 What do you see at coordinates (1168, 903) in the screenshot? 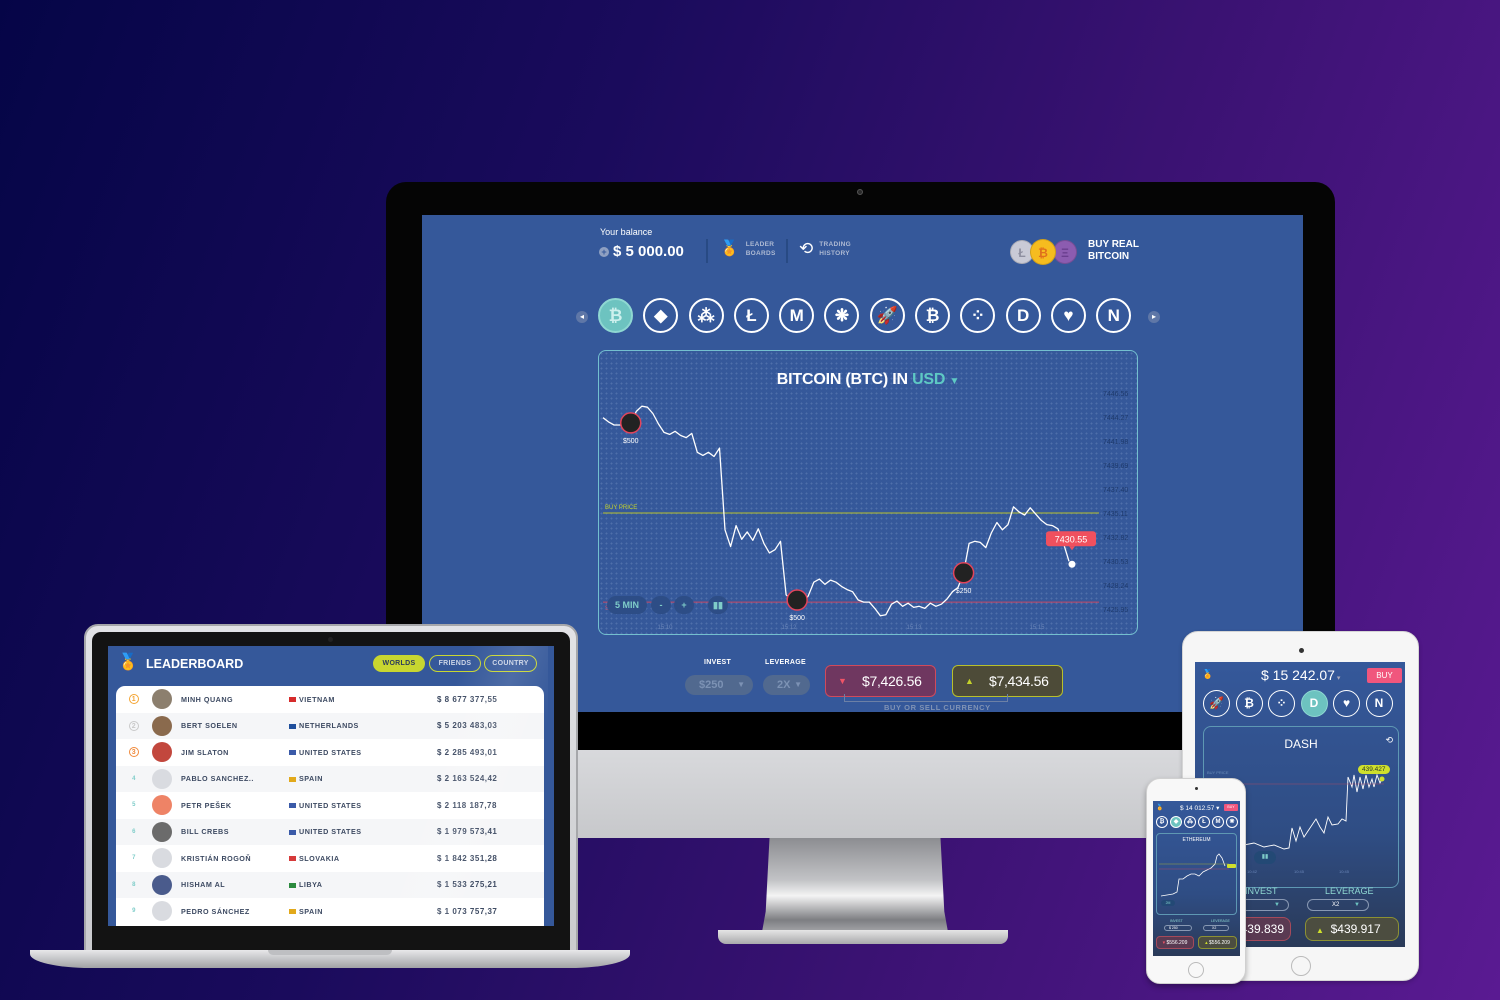
I see `timeframe-button: 2M` at bounding box center [1168, 903].